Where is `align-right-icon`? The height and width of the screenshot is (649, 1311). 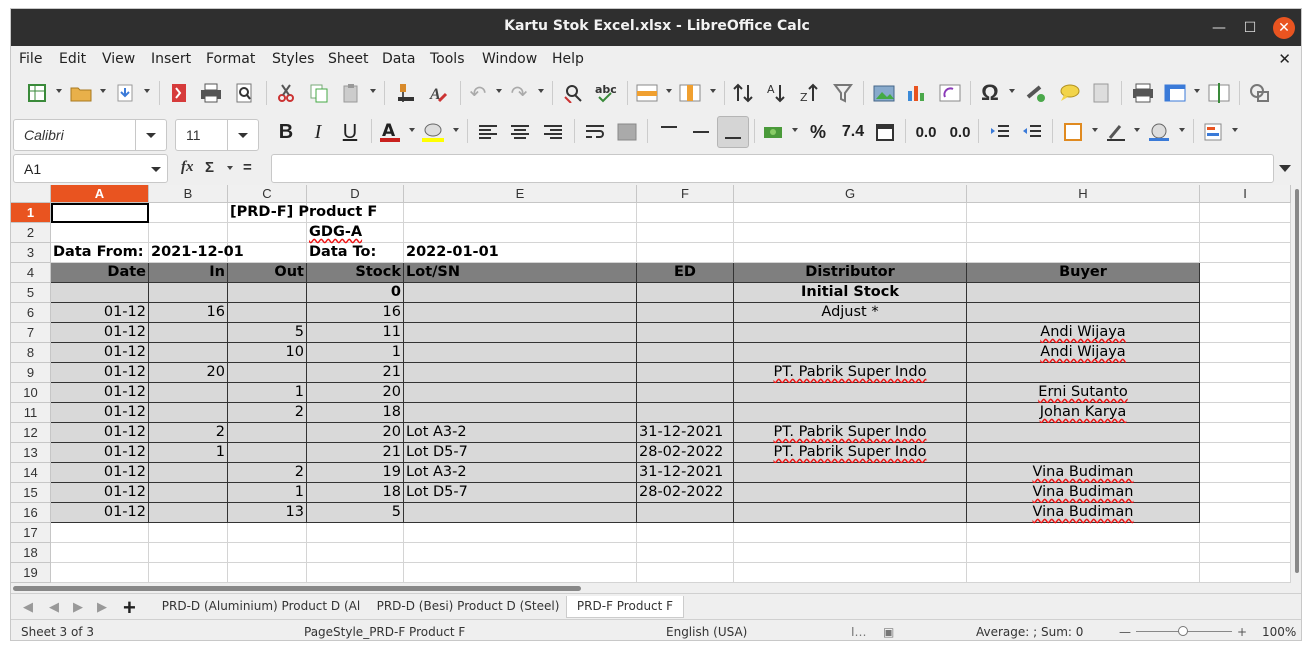 align-right-icon is located at coordinates (553, 132).